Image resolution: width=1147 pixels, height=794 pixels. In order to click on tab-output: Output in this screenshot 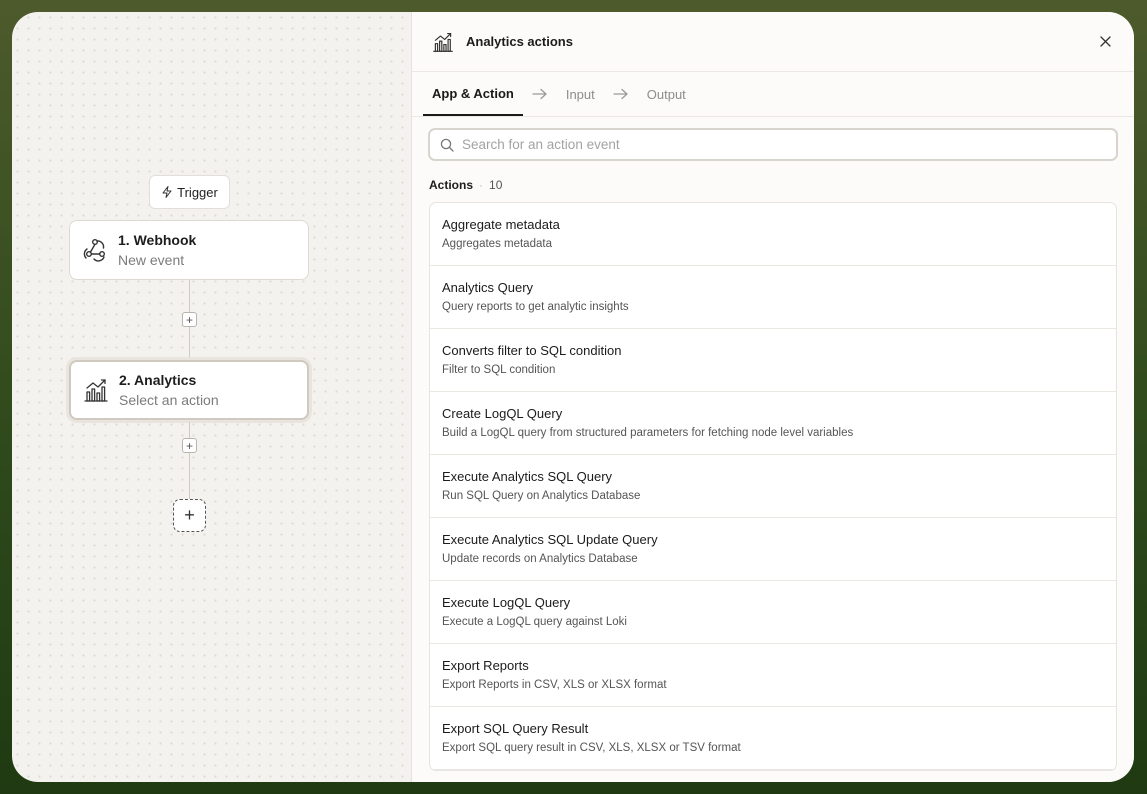, I will do `click(666, 94)`.